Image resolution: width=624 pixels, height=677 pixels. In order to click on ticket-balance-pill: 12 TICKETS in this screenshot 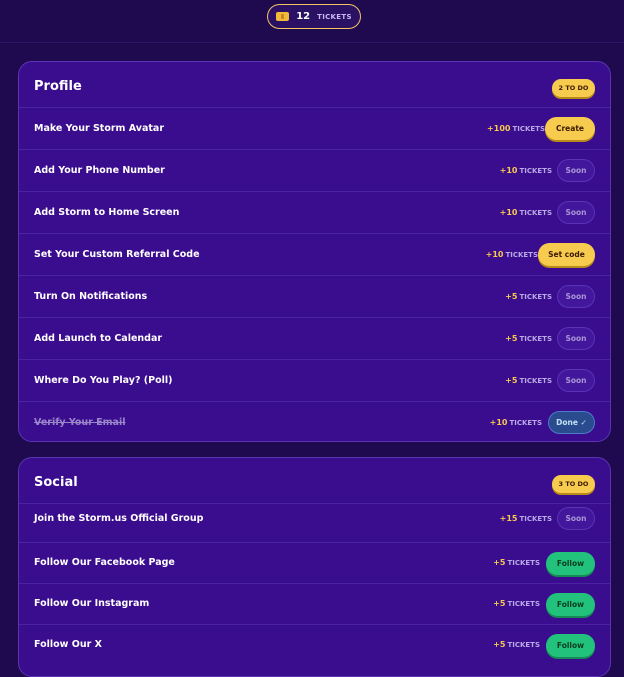, I will do `click(314, 16)`.